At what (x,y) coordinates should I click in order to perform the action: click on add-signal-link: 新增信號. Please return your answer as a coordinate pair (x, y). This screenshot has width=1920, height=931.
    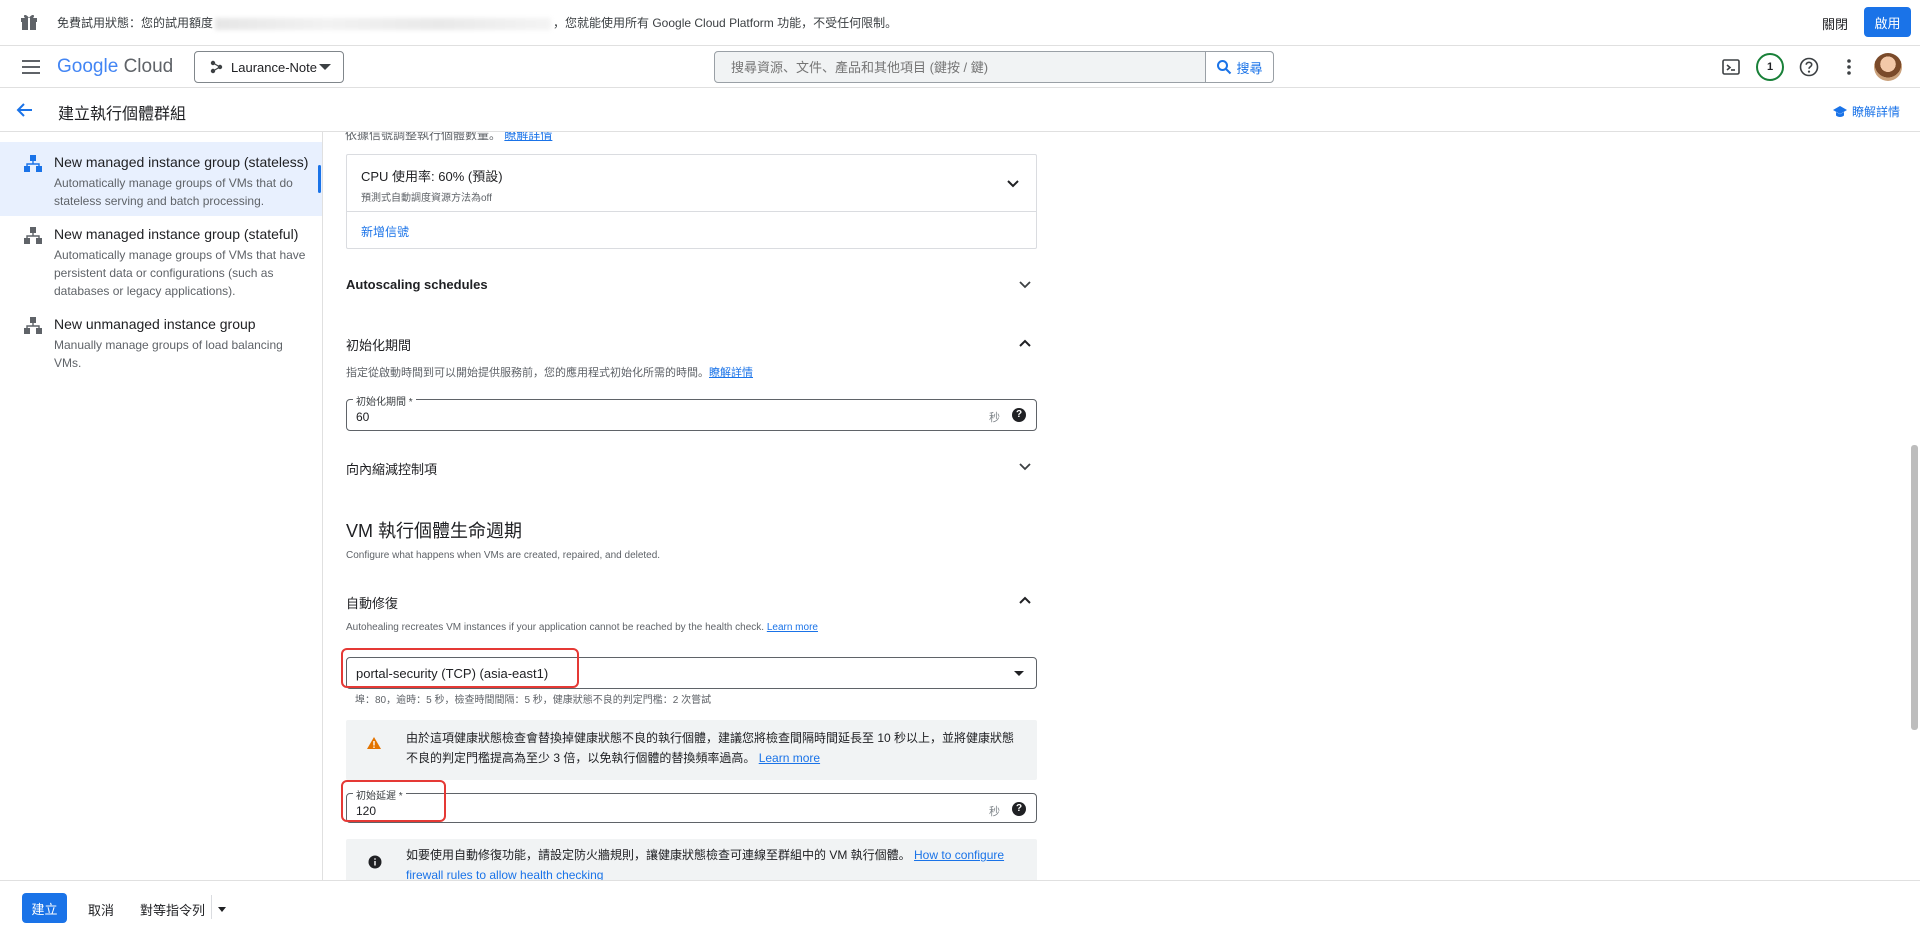
    Looking at the image, I should click on (385, 231).